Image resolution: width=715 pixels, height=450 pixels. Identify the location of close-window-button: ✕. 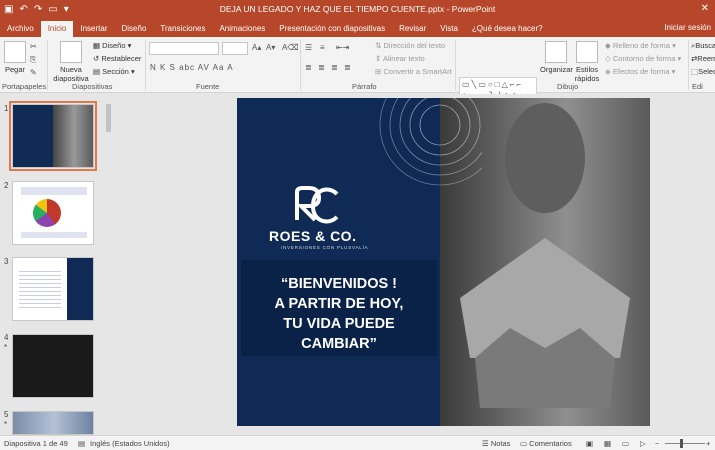
(705, 8).